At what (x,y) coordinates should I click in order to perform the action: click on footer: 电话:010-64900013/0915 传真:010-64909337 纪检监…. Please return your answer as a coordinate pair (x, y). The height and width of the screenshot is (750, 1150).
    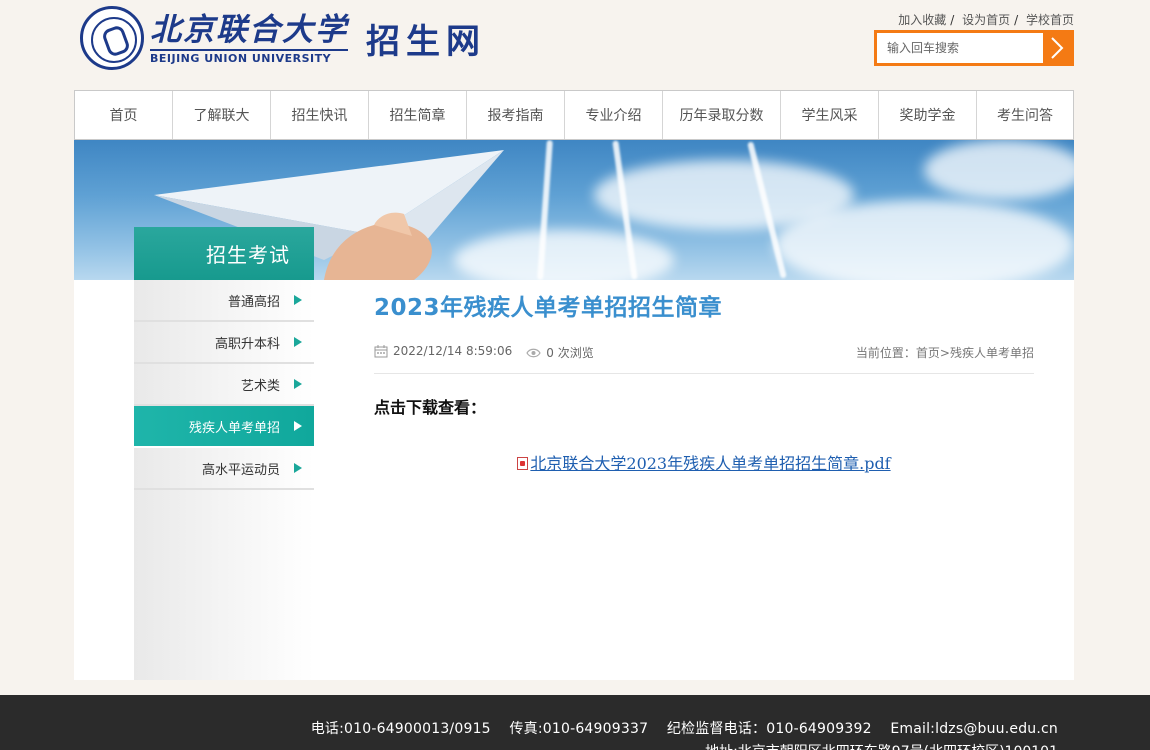
    Looking at the image, I should click on (575, 722).